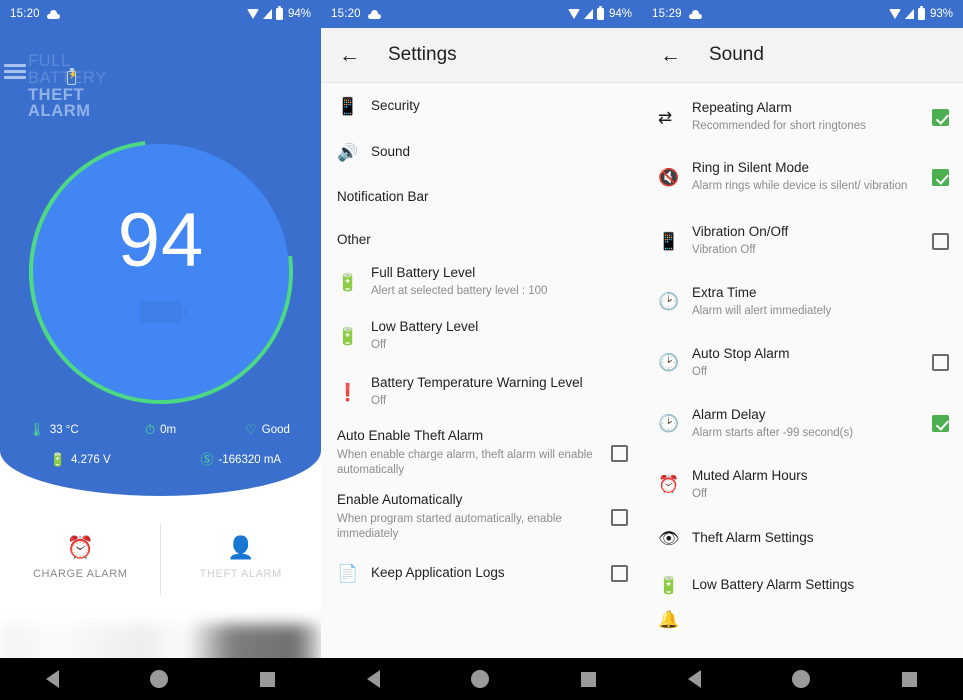 The height and width of the screenshot is (700, 963). Describe the element at coordinates (481, 573) in the screenshot. I see `settings-item-keep-application-logs: 📄 Keep Application Logs` at that location.